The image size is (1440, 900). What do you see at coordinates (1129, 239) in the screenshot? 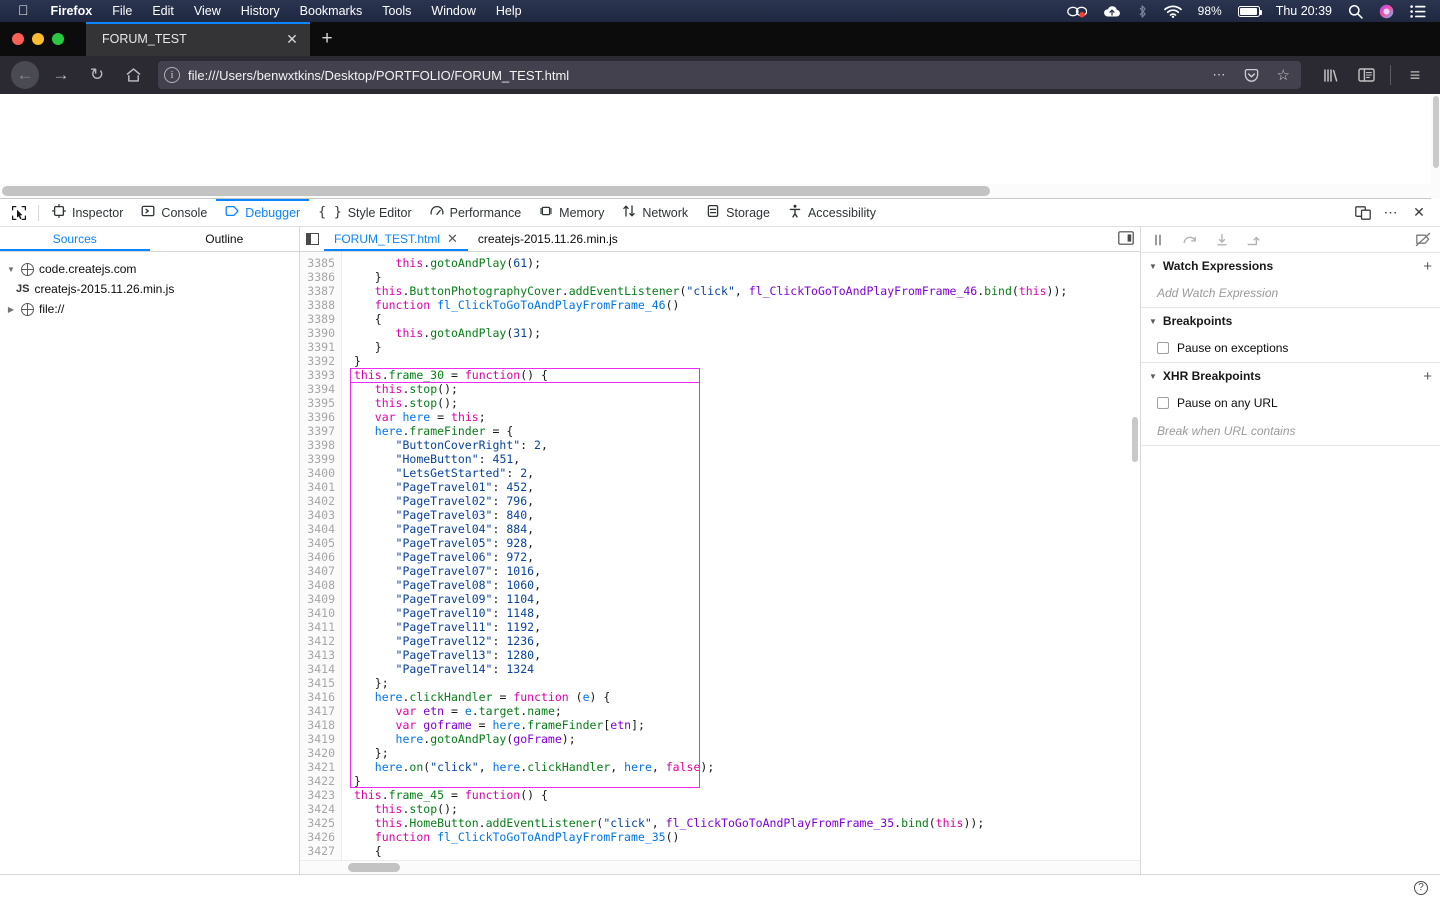
I see `editor-tab-options-icon` at bounding box center [1129, 239].